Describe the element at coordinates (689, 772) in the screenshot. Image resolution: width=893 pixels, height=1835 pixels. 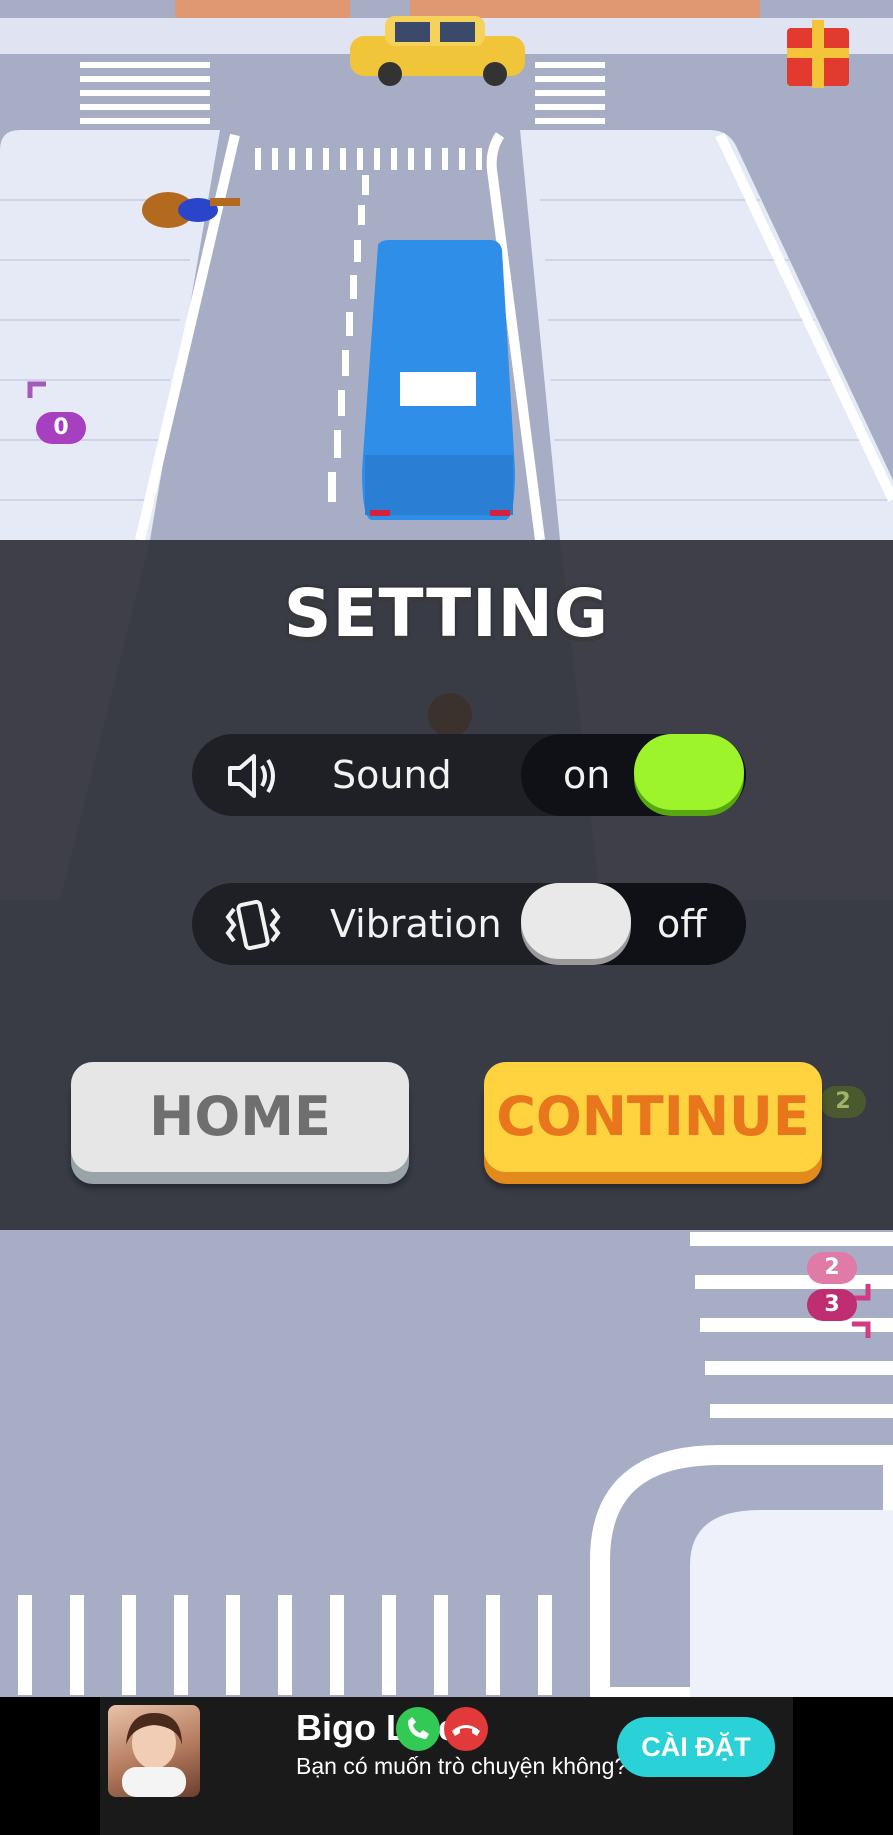
I see `sound-toggle-knob` at that location.